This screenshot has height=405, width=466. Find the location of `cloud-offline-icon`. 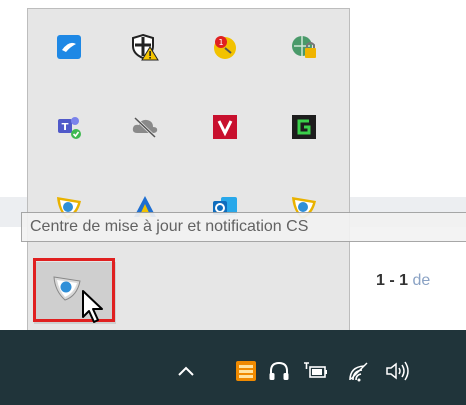

cloud-offline-icon is located at coordinates (145, 127).